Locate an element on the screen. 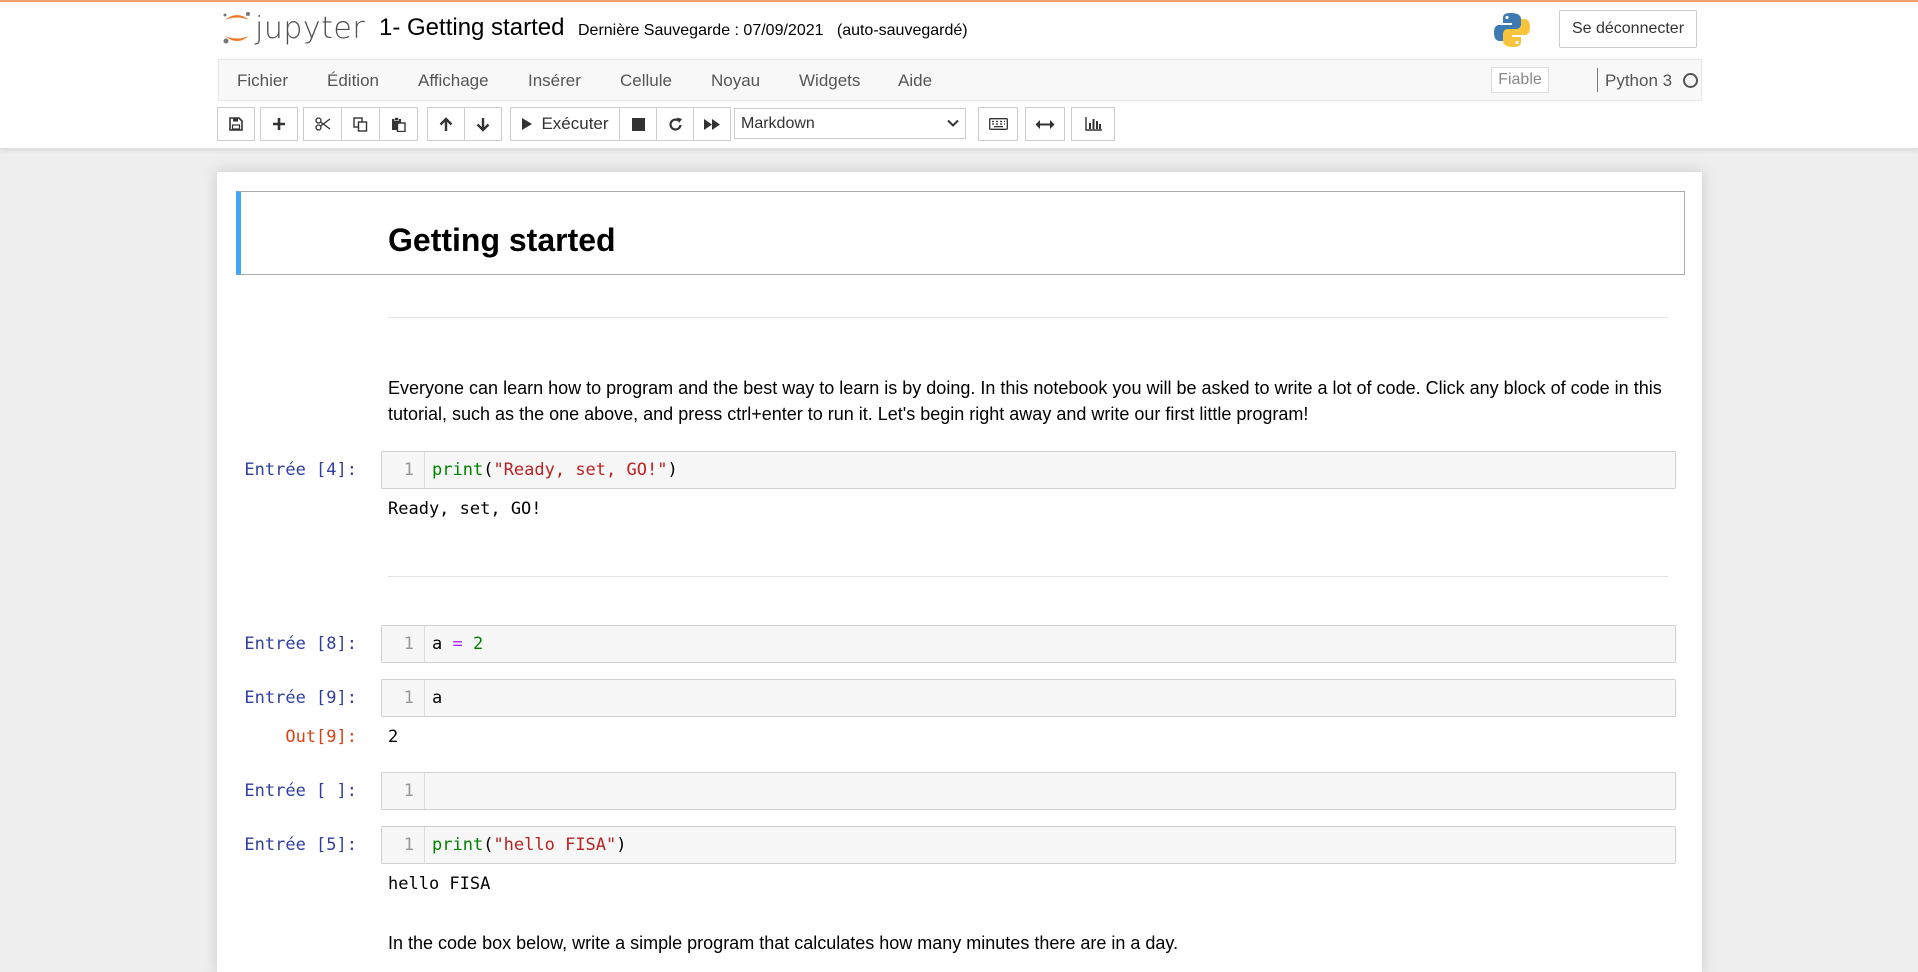 The width and height of the screenshot is (1918, 972). move-down-button is located at coordinates (483, 124).